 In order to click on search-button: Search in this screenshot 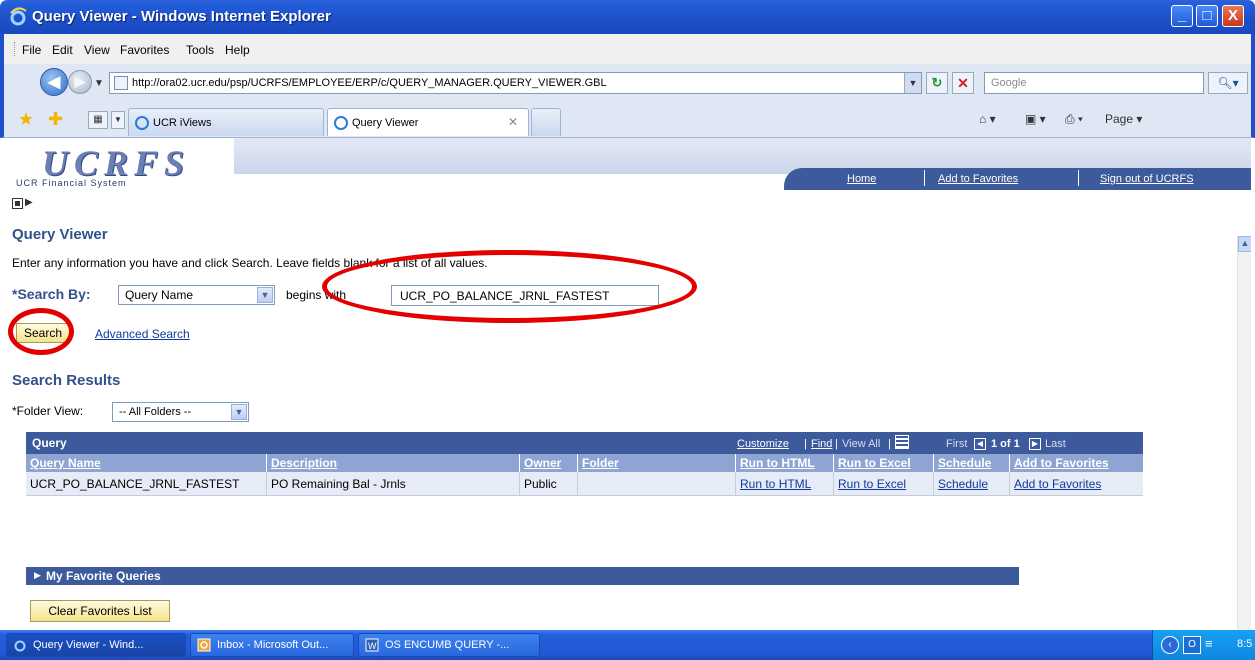, I will do `click(43, 333)`.